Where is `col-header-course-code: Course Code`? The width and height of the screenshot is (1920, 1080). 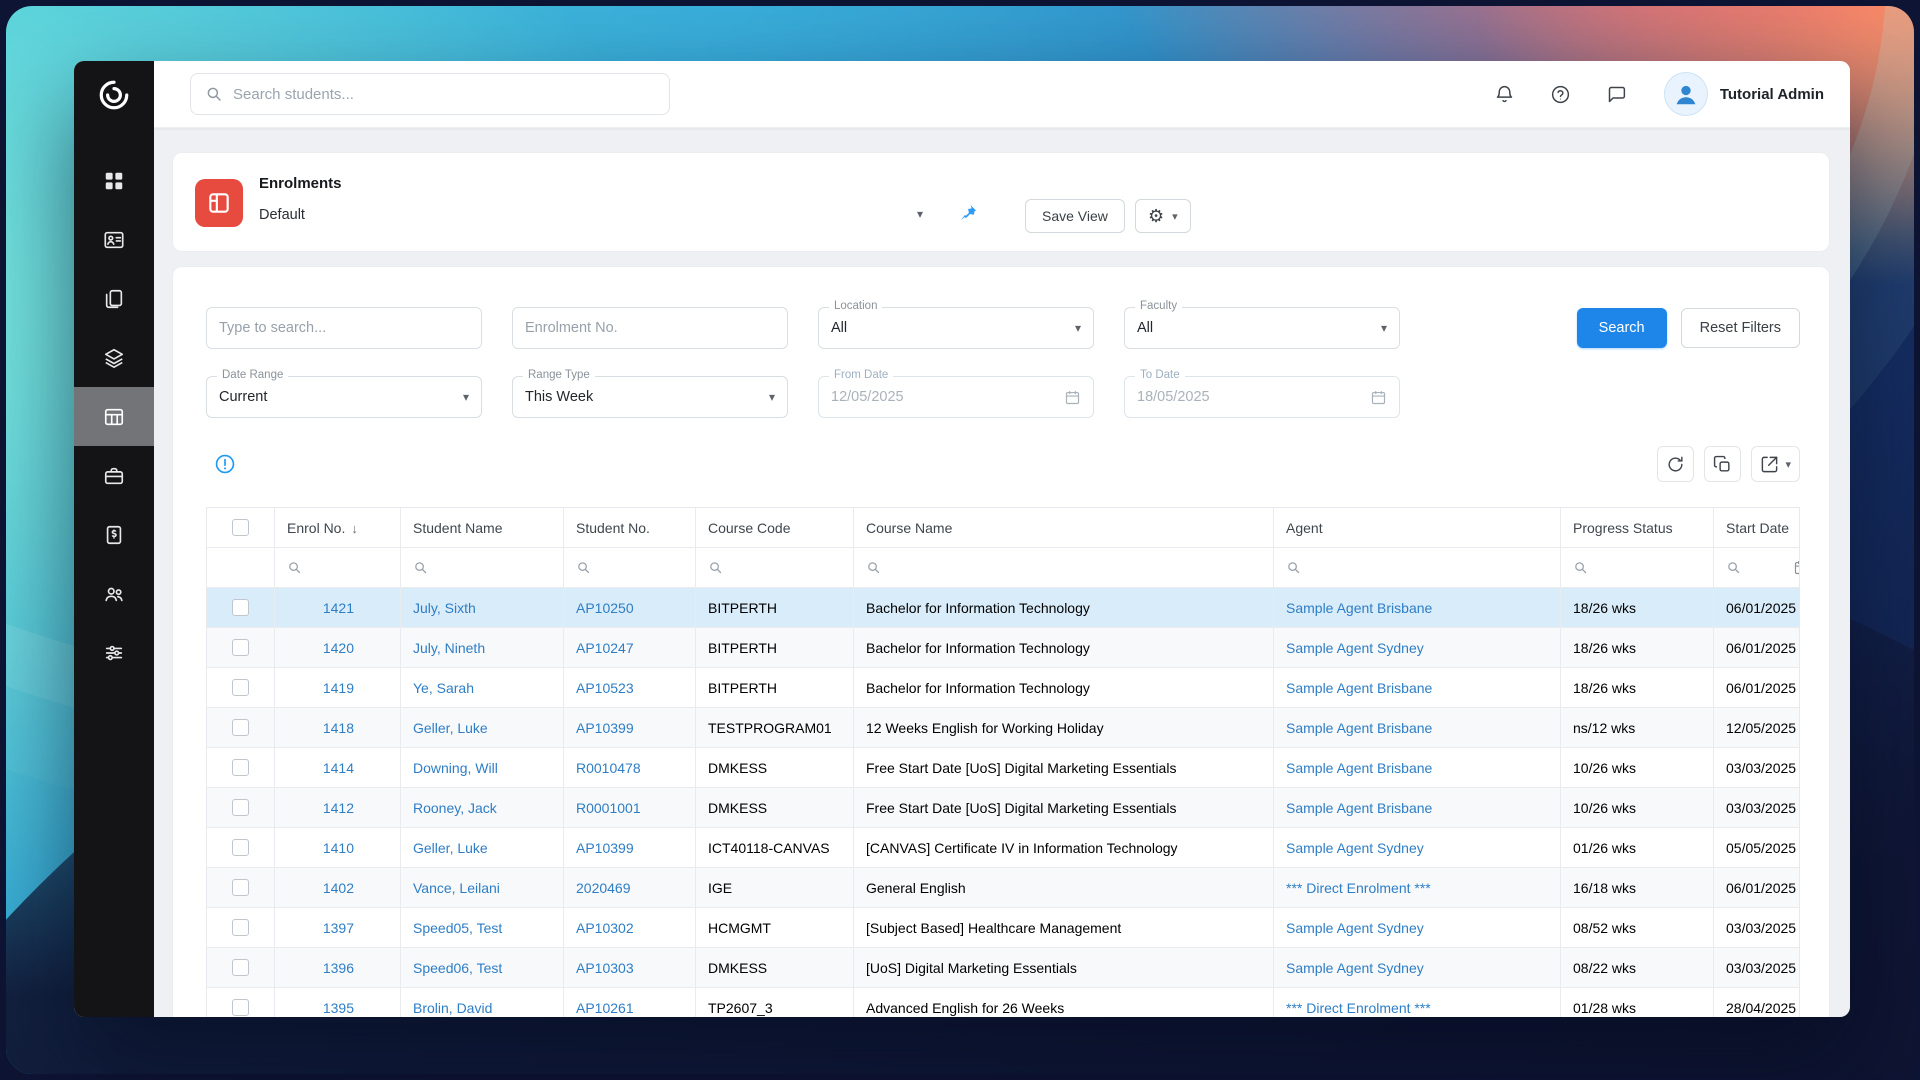
col-header-course-code: Course Code is located at coordinates (775, 528).